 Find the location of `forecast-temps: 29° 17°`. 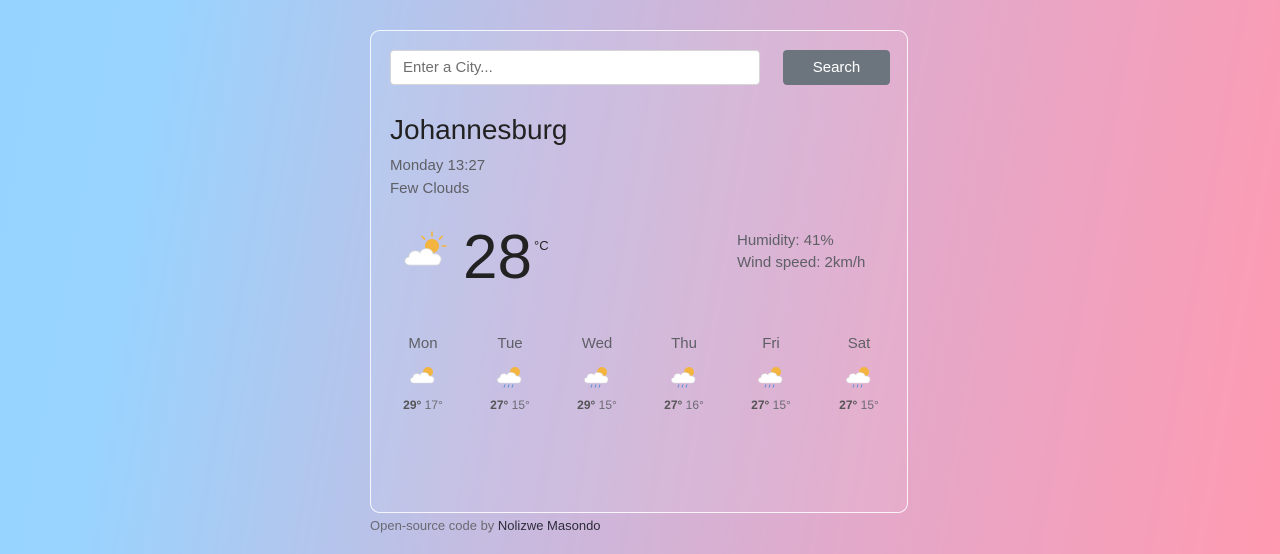

forecast-temps: 29° 17° is located at coordinates (423, 405).